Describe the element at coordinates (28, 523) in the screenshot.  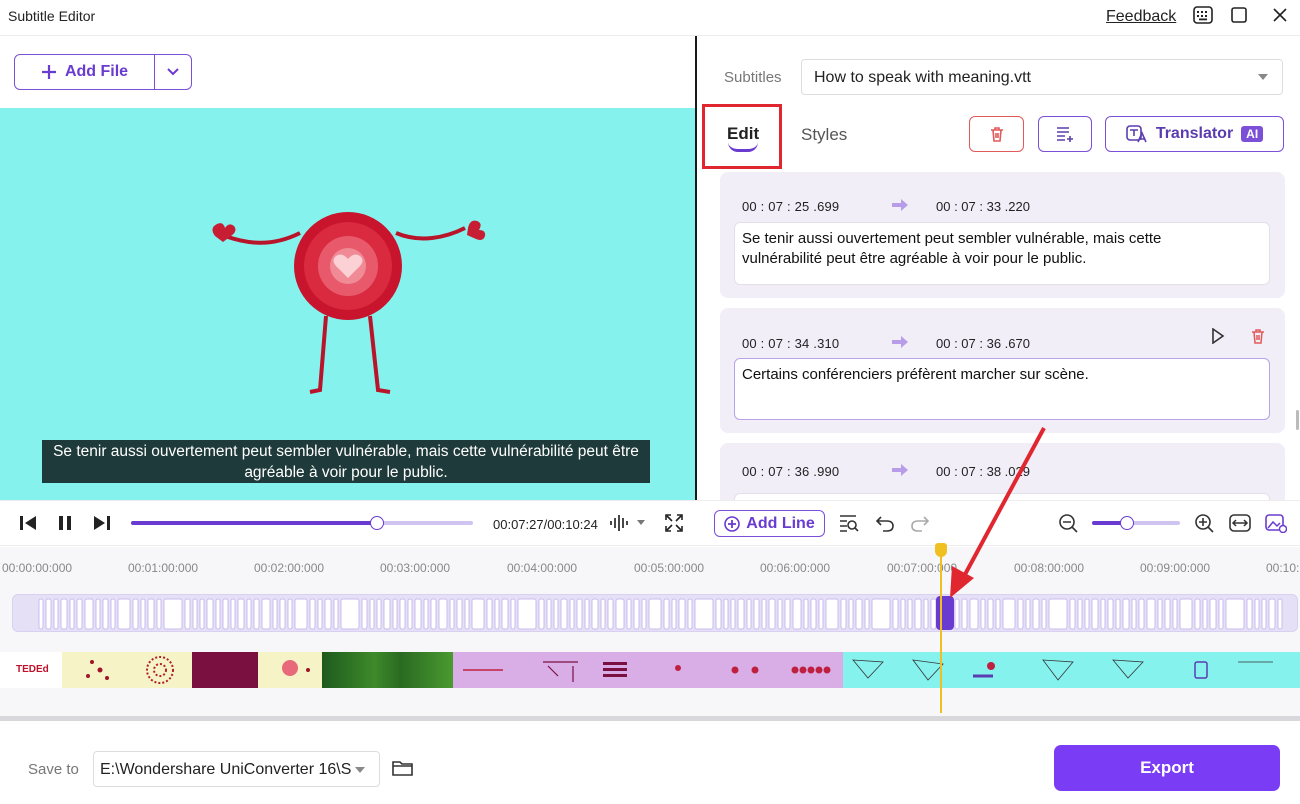
I see `previous-frame-icon` at that location.